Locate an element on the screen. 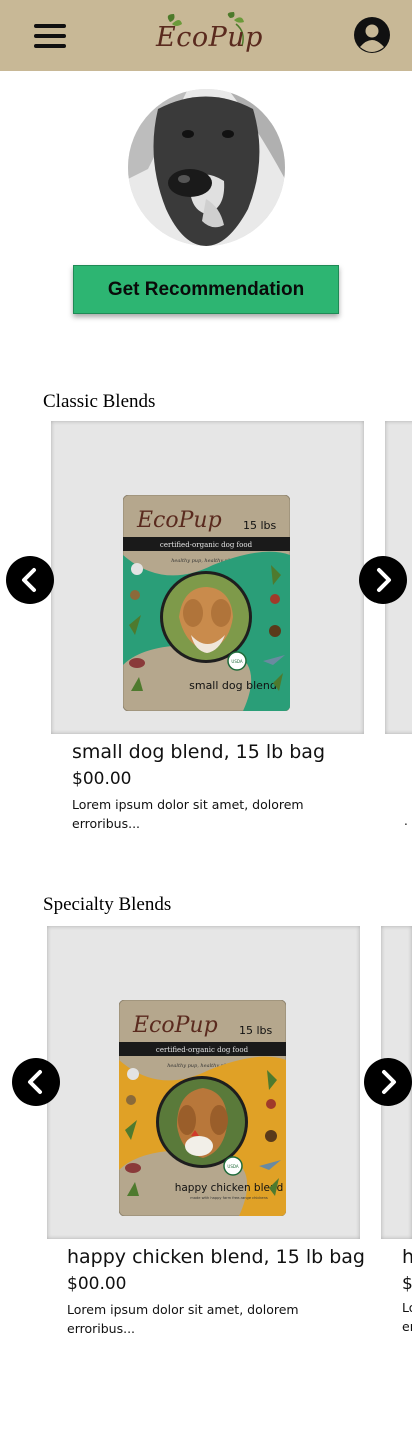  section-title-specialty-blends: Specialty Blends is located at coordinates (107, 904).